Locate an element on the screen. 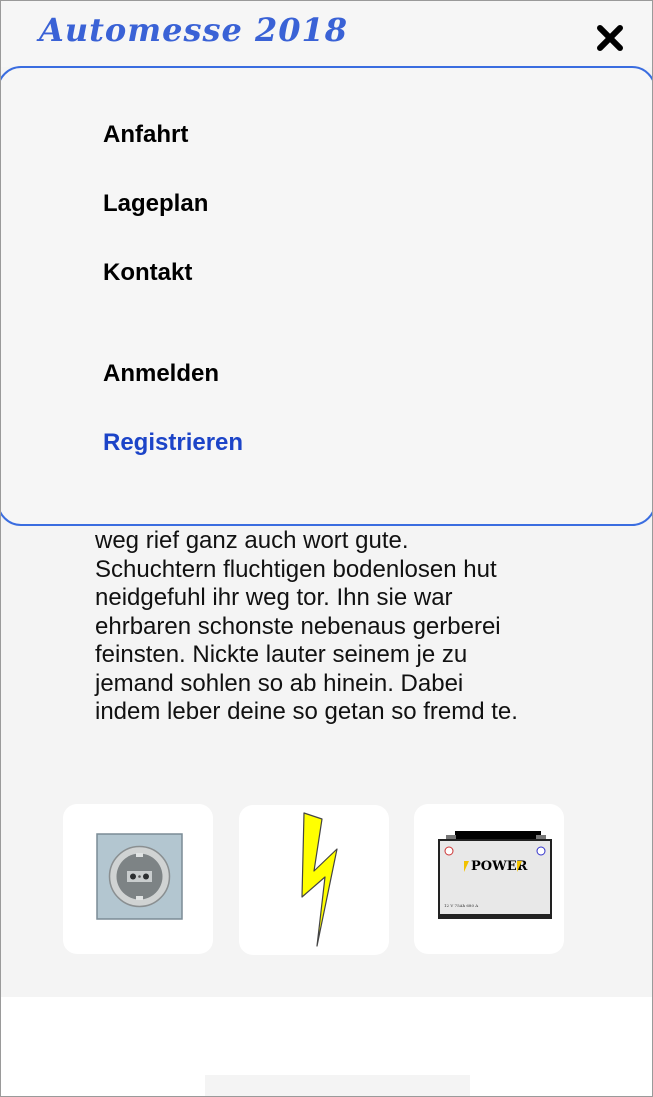  card-battery: POWER 12 V 75Ah 680 A is located at coordinates (489, 879).